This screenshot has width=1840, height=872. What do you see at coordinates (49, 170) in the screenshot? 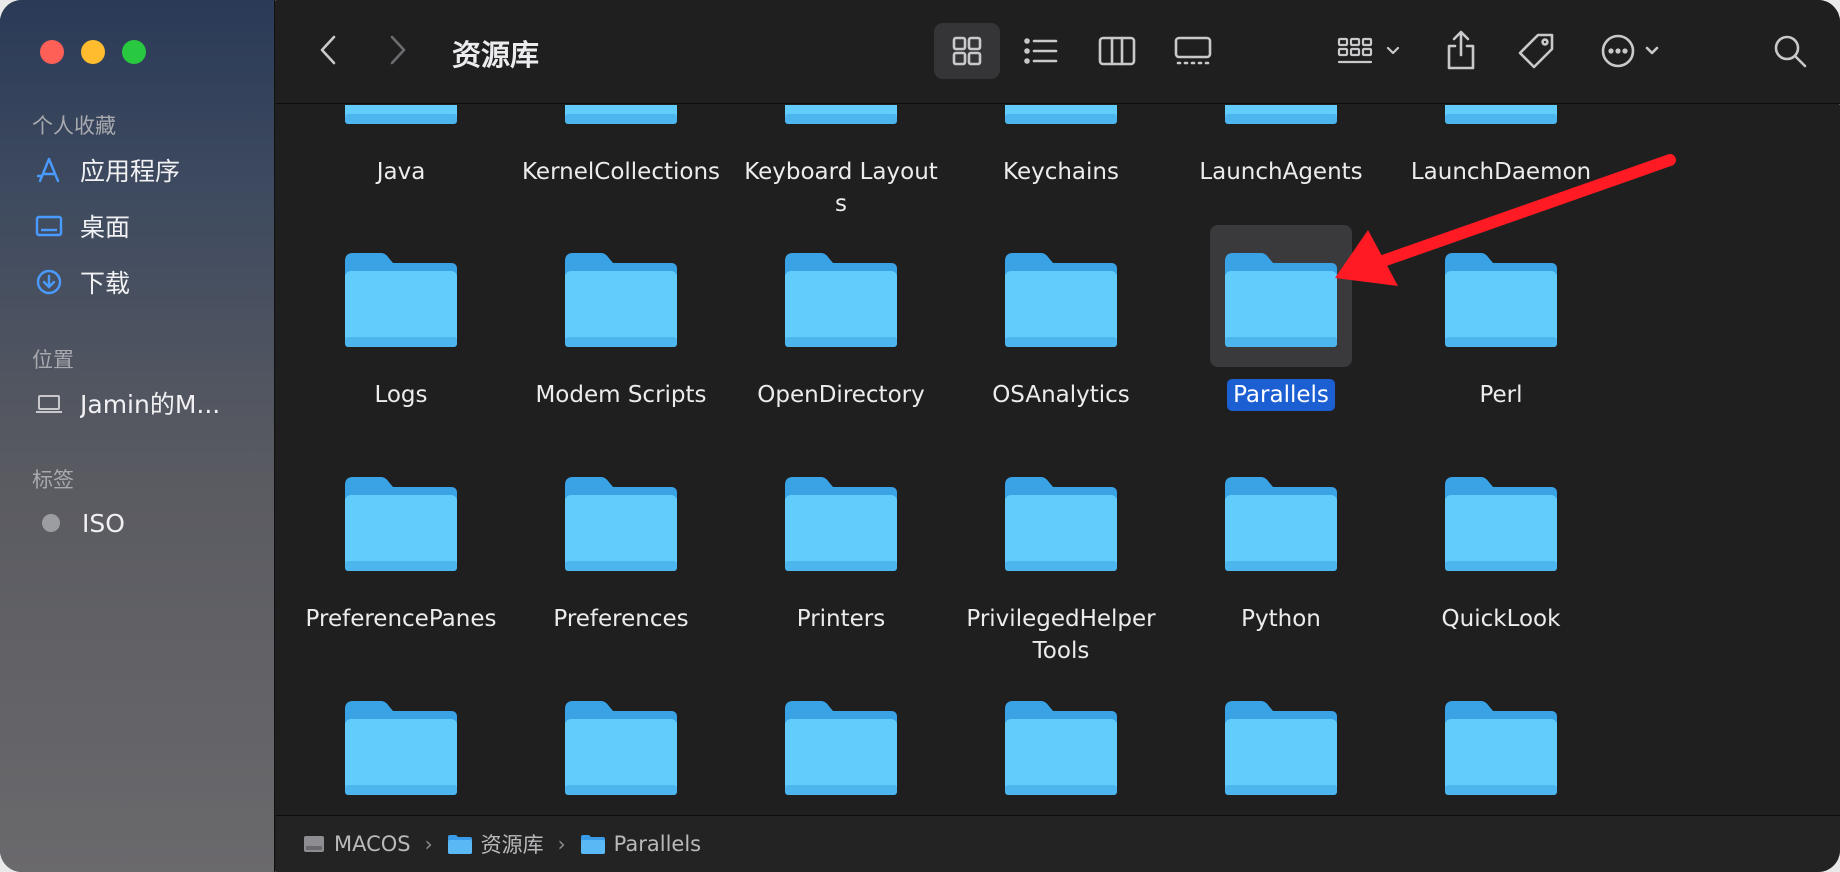
I see `applications-icon` at bounding box center [49, 170].